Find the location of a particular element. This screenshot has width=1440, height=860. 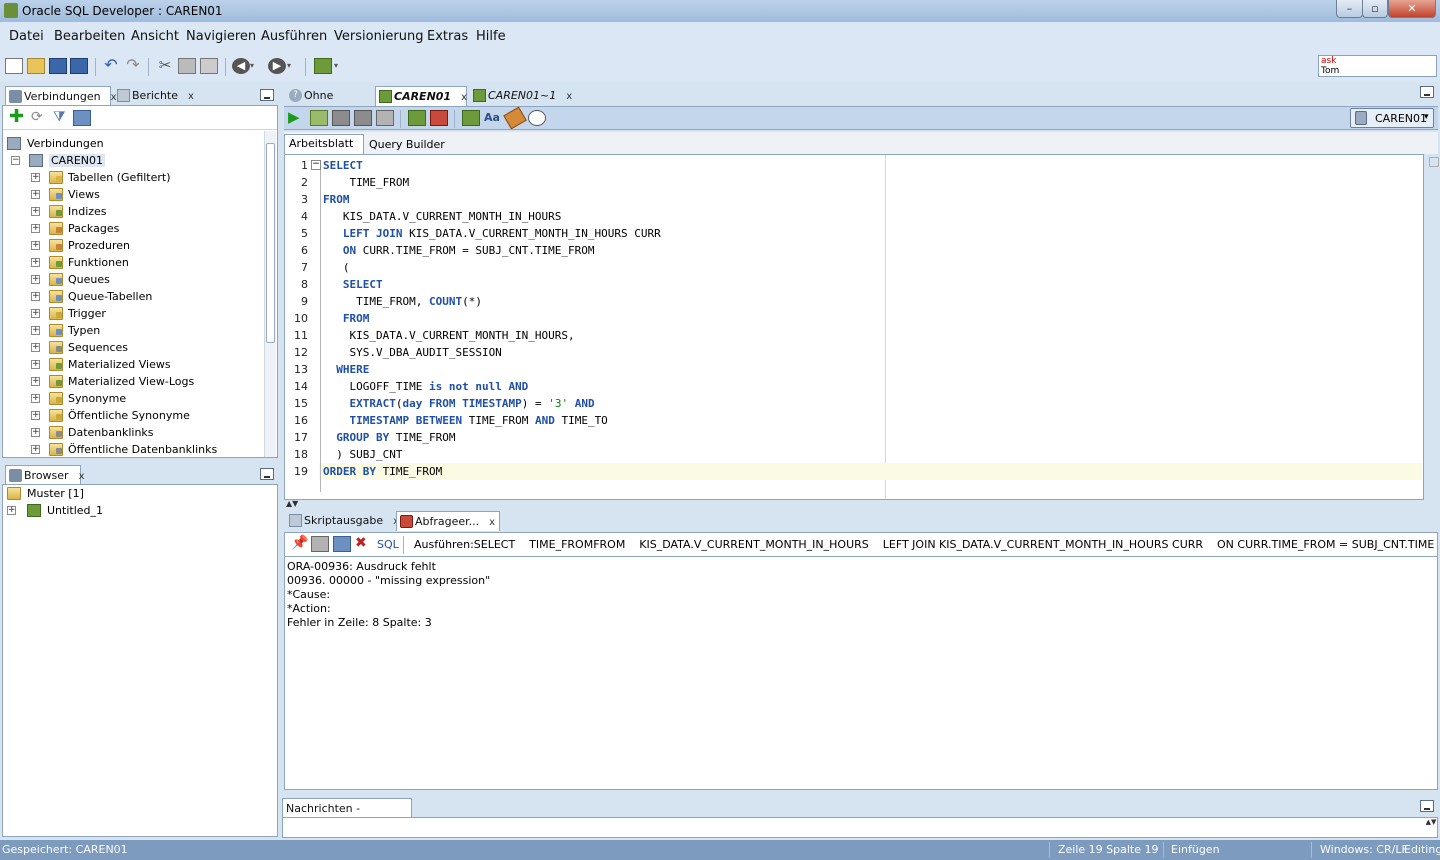

sql-worksheet-dropdown-icon: ▾ is located at coordinates (339, 66).